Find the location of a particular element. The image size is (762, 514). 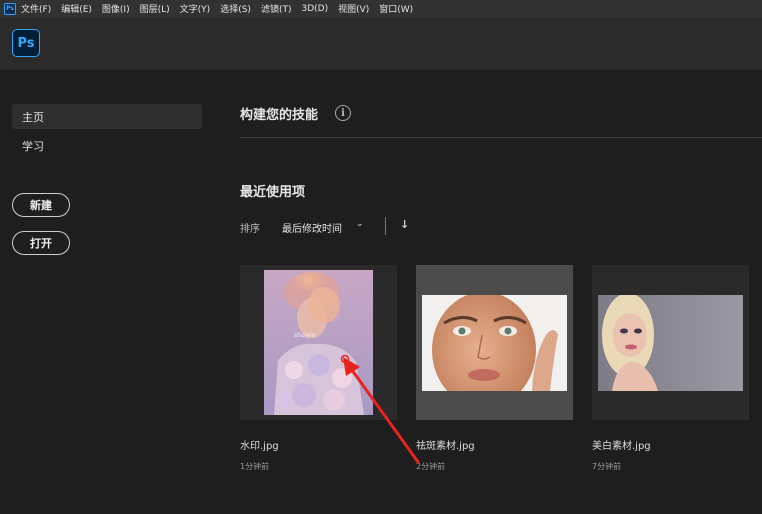

annotation-arrow-line is located at coordinates (385, 416).